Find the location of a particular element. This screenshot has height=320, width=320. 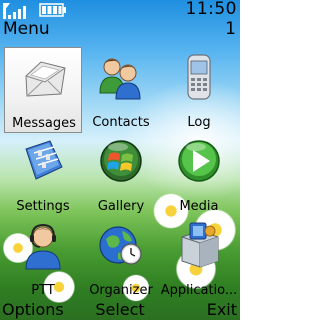

menu-item-label: PTT is located at coordinates (43, 290).